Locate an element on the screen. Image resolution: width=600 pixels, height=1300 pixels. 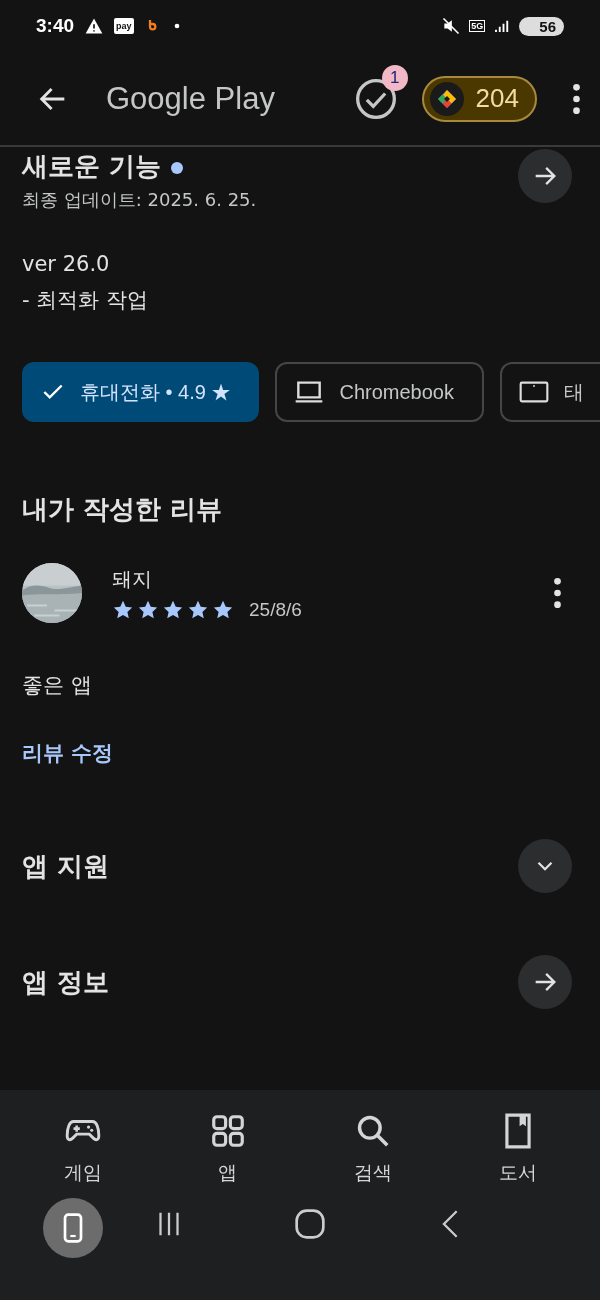
new-indicator-dot is located at coordinates (177, 167).